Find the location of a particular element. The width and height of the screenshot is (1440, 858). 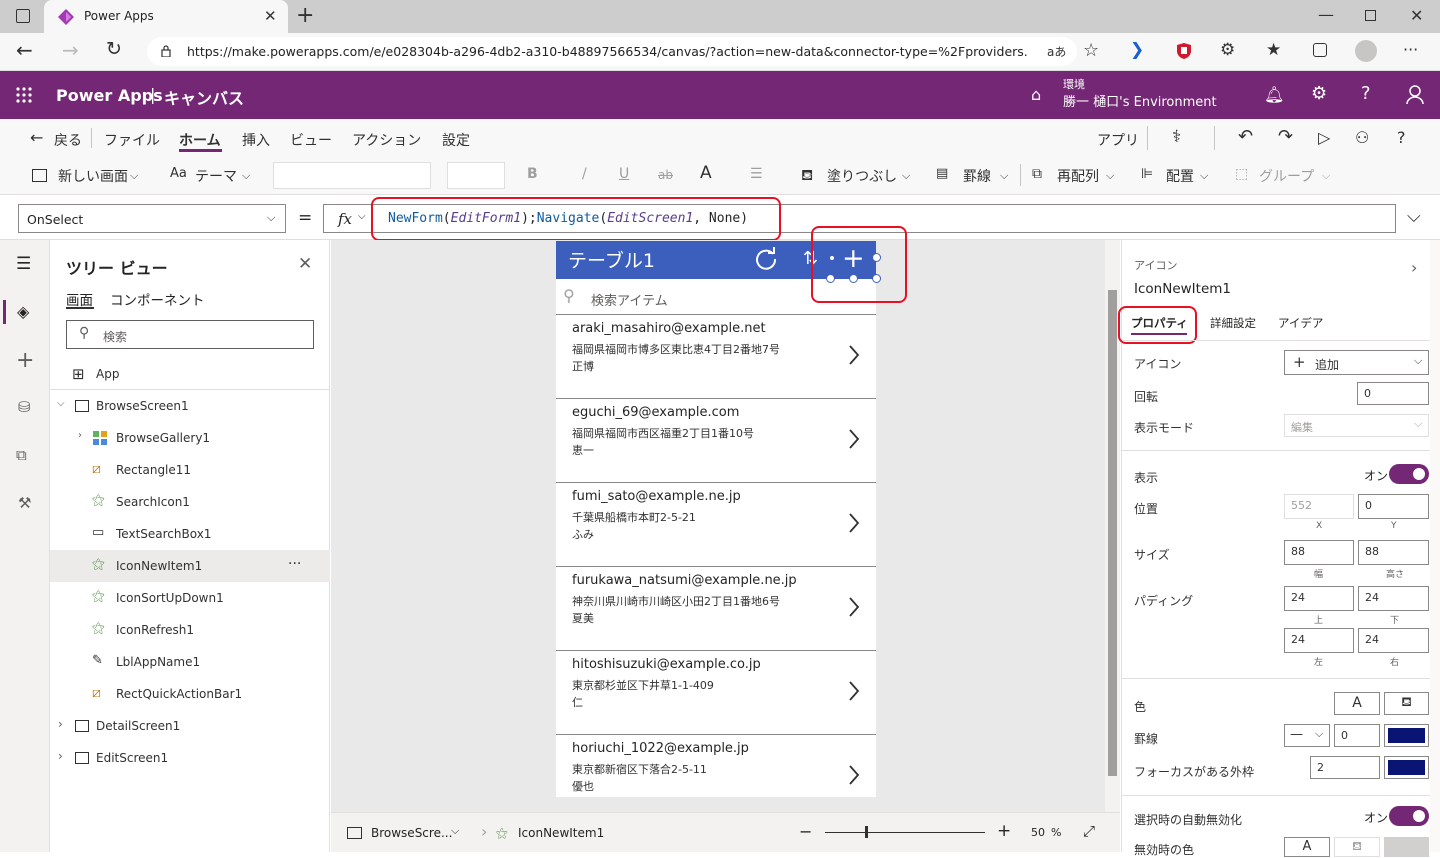

tree-item-iconrefresh1: ⚝ IconRefresh1 is located at coordinates (190, 630).